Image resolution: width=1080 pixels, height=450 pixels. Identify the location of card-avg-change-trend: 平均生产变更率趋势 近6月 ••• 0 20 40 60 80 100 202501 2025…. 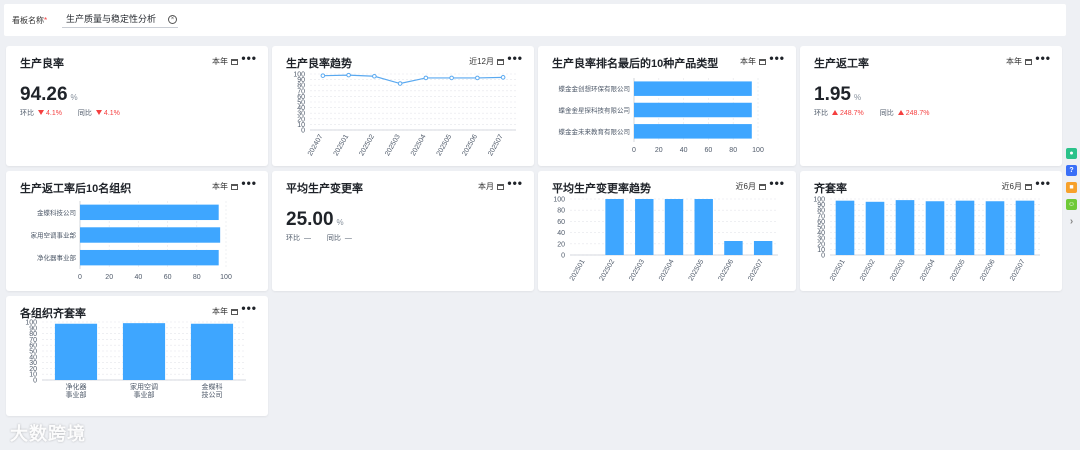
(667, 231).